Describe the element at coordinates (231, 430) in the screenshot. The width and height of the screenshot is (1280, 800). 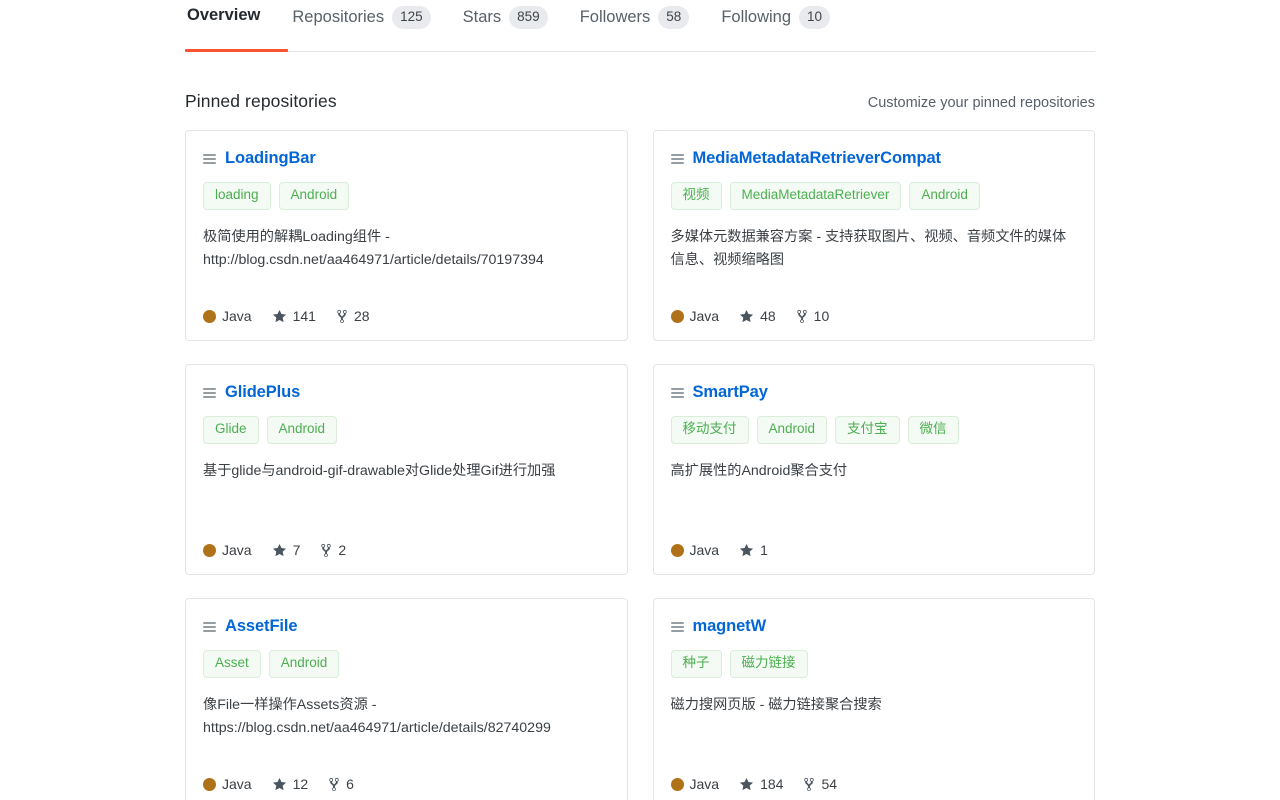
I see `repo-topic-tag: Glide` at that location.